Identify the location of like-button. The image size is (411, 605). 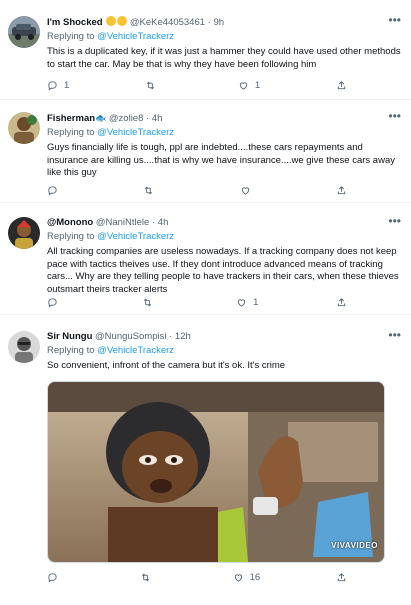
(248, 190).